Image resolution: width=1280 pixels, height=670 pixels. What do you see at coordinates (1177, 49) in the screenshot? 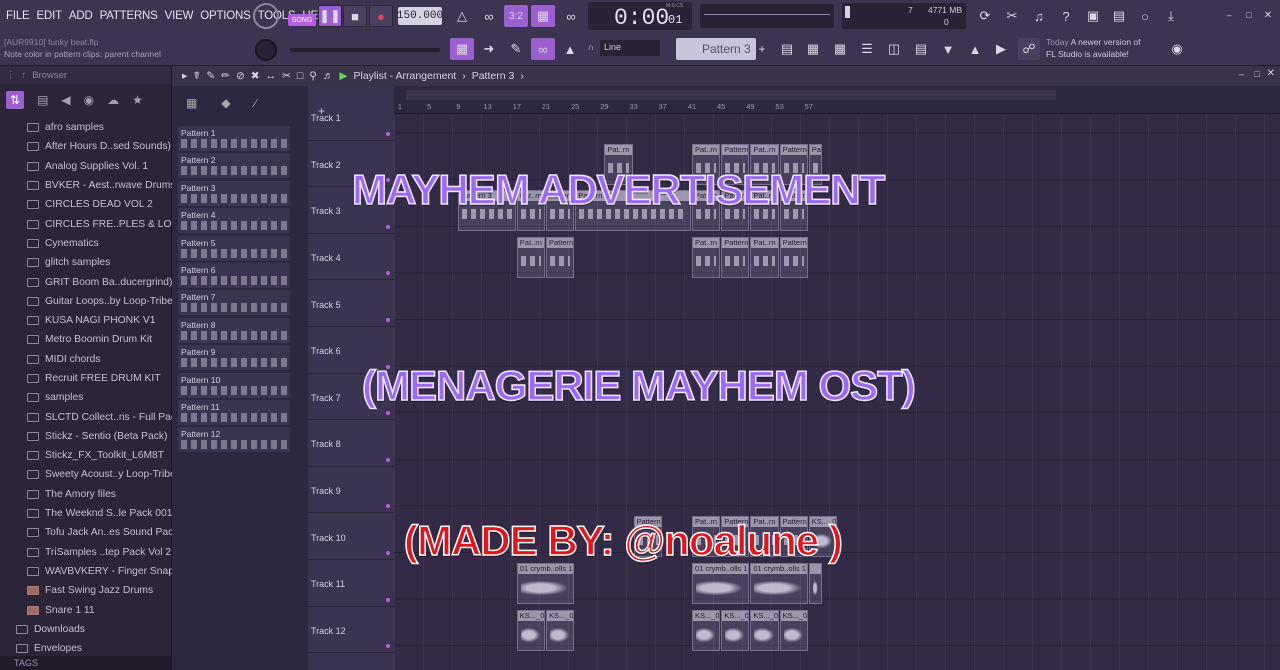
I see `globe-icon: ◉` at bounding box center [1177, 49].